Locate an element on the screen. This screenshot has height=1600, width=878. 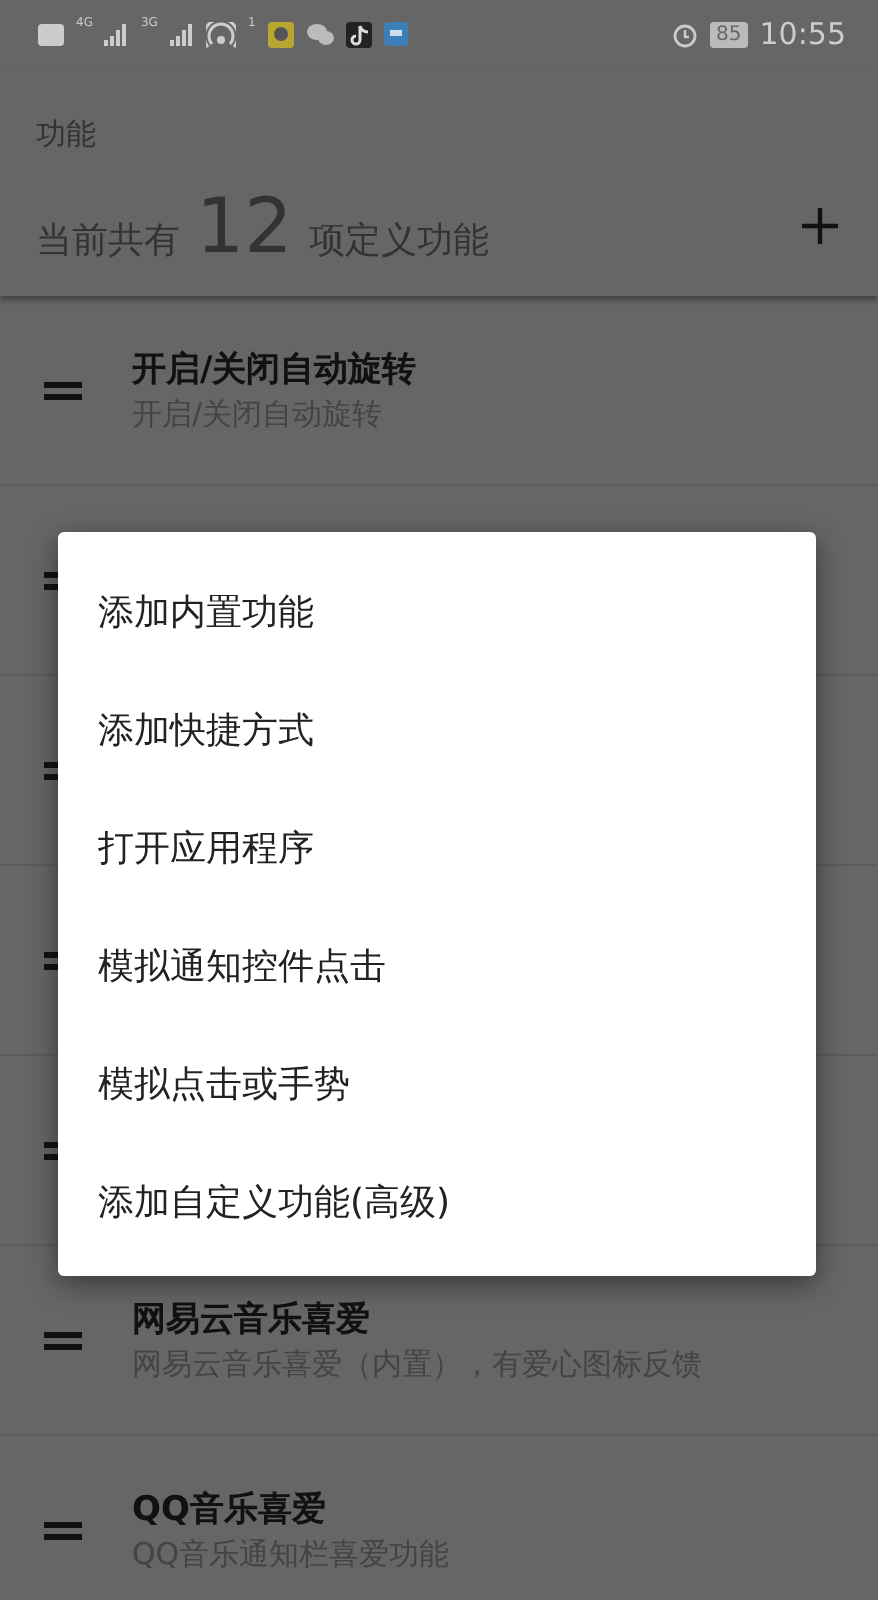
menu-item: 添加快捷方式 is located at coordinates (437, 729).